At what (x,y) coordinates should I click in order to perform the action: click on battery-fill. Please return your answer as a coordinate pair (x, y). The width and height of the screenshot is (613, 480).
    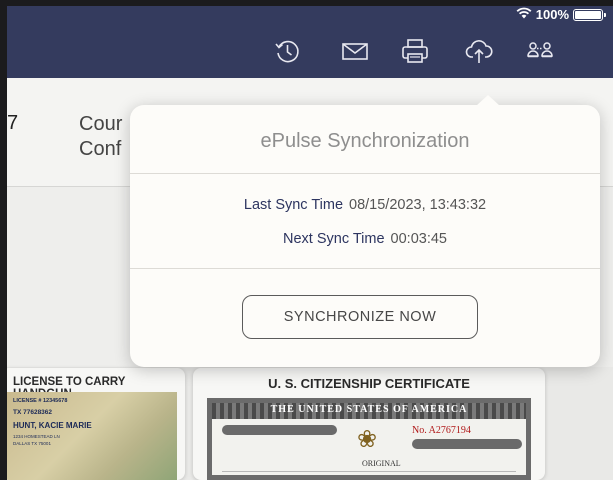
    Looking at the image, I should click on (588, 14).